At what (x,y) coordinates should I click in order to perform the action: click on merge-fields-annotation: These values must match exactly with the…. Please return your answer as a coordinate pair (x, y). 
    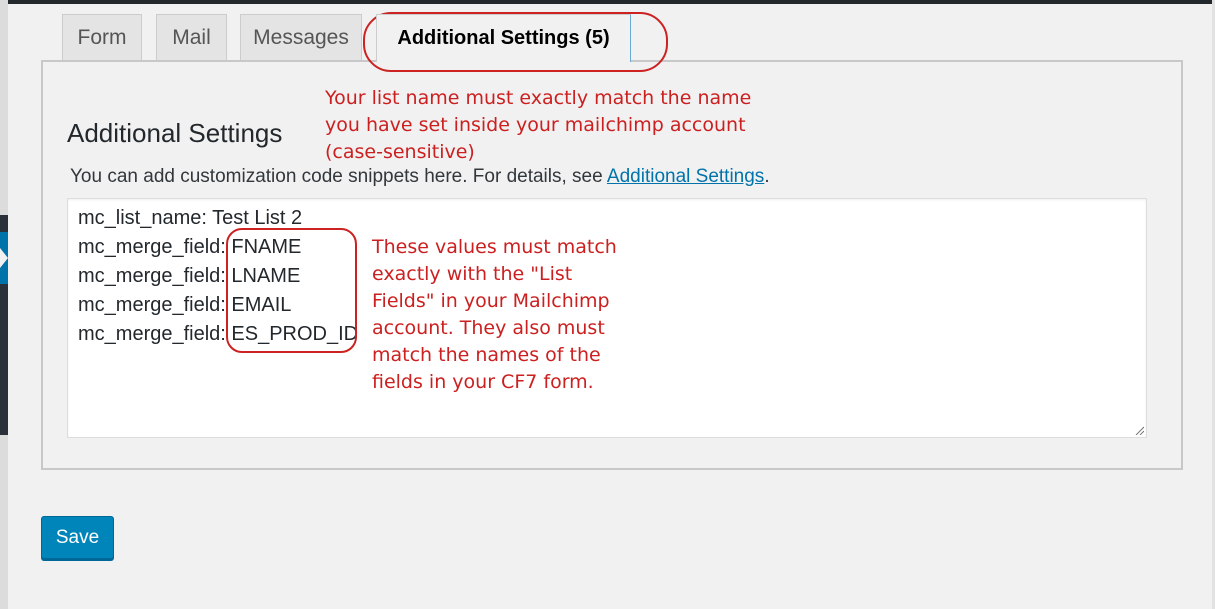
    Looking at the image, I should click on (494, 315).